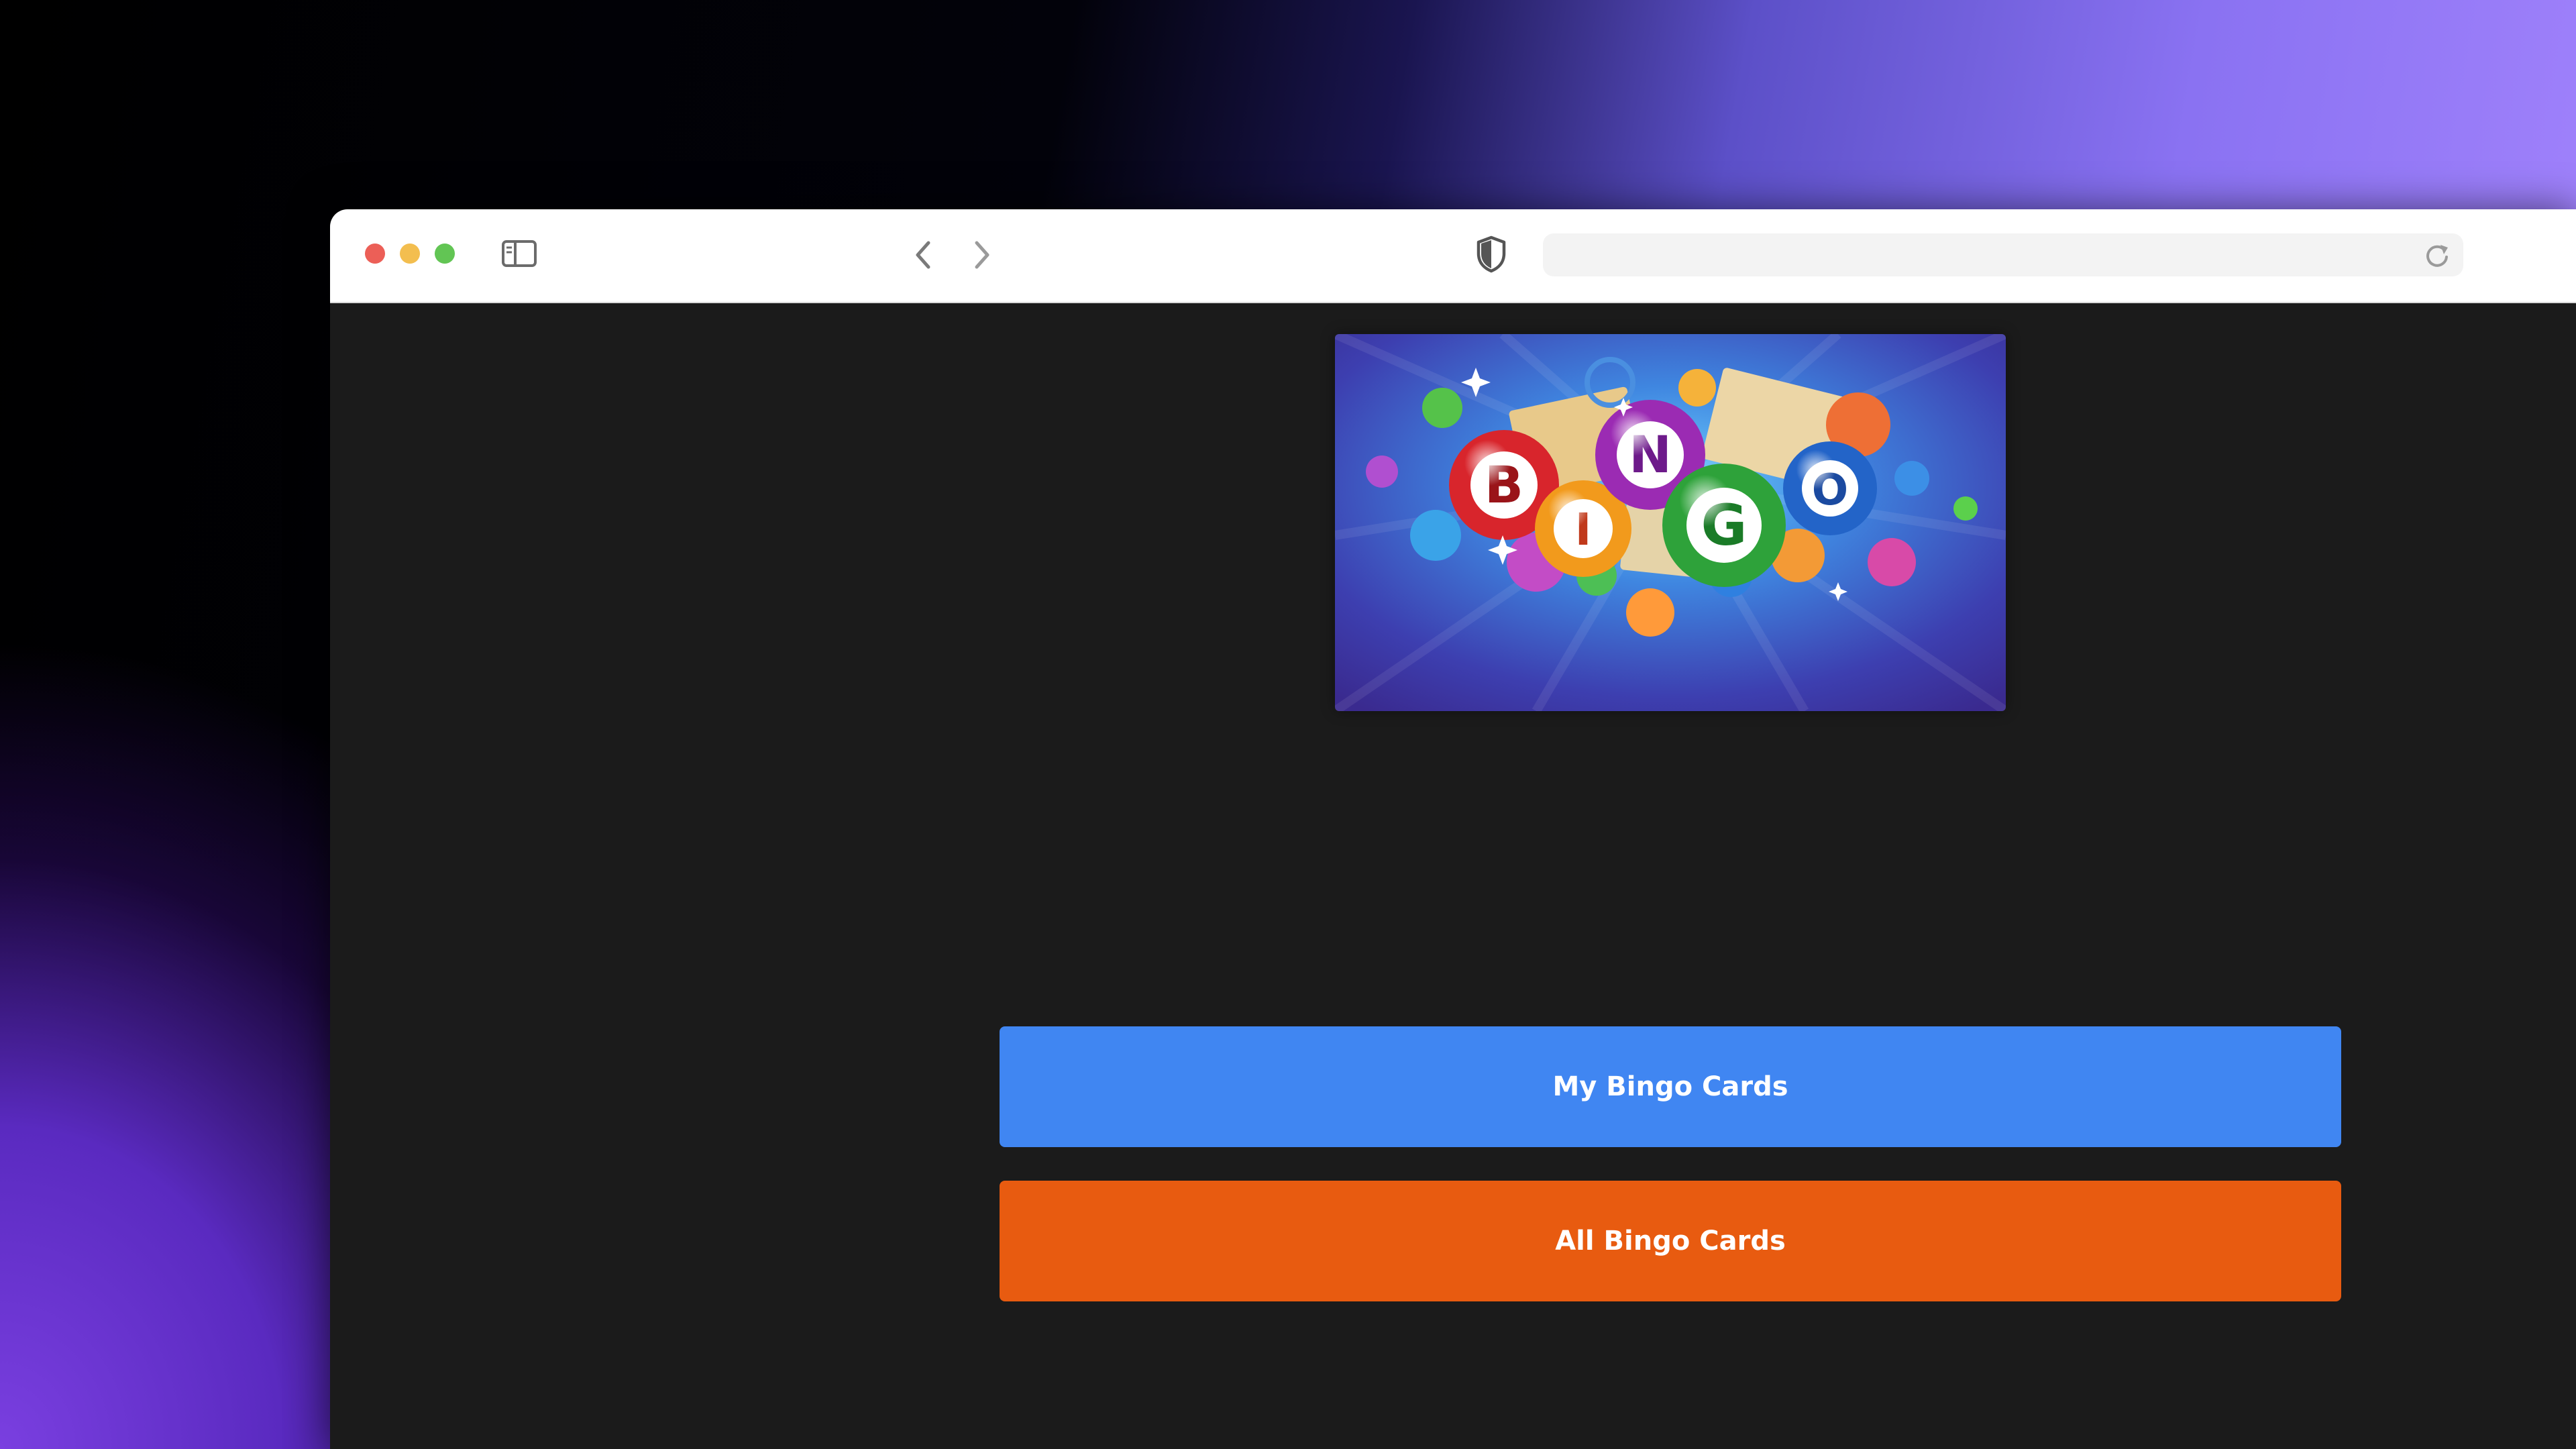 This screenshot has height=1449, width=2576. What do you see at coordinates (1491, 254) in the screenshot?
I see `shield-icon` at bounding box center [1491, 254].